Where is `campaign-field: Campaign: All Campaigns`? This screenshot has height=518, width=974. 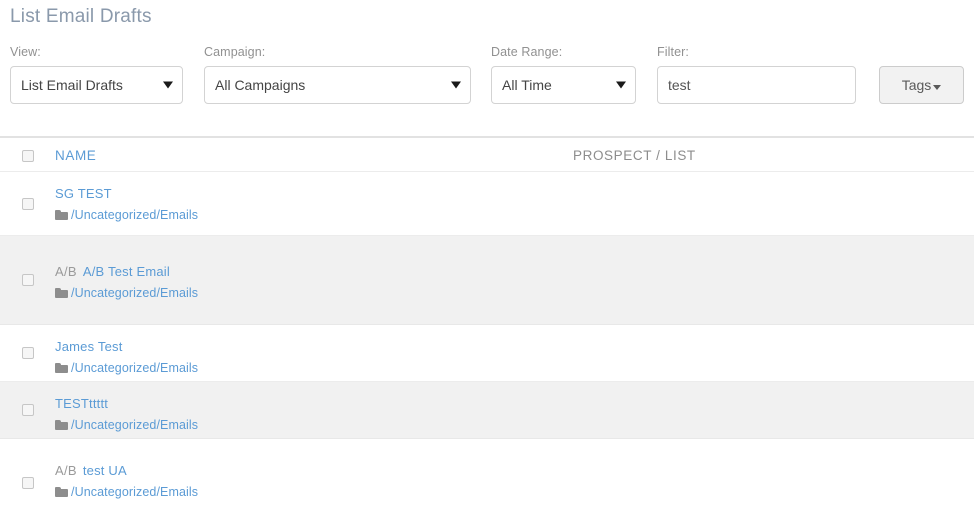
campaign-field: Campaign: All Campaigns is located at coordinates (337, 74).